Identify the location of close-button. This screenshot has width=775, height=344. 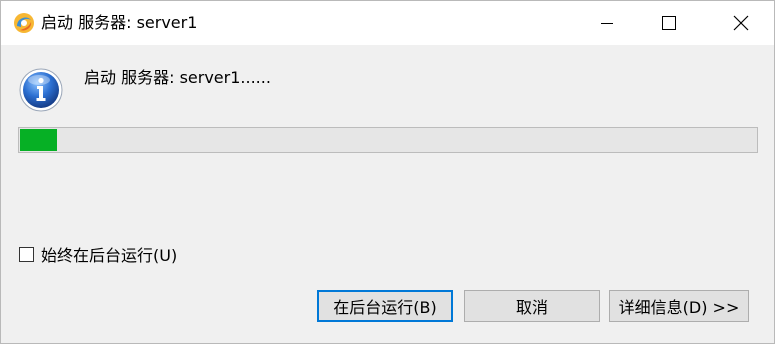
(741, 23).